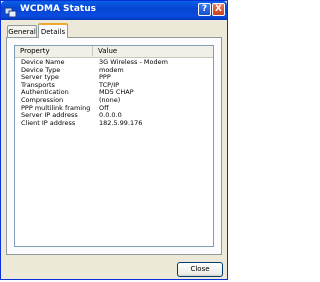 This screenshot has height=282, width=320. Describe the element at coordinates (200, 269) in the screenshot. I see `close-button: Close` at that location.